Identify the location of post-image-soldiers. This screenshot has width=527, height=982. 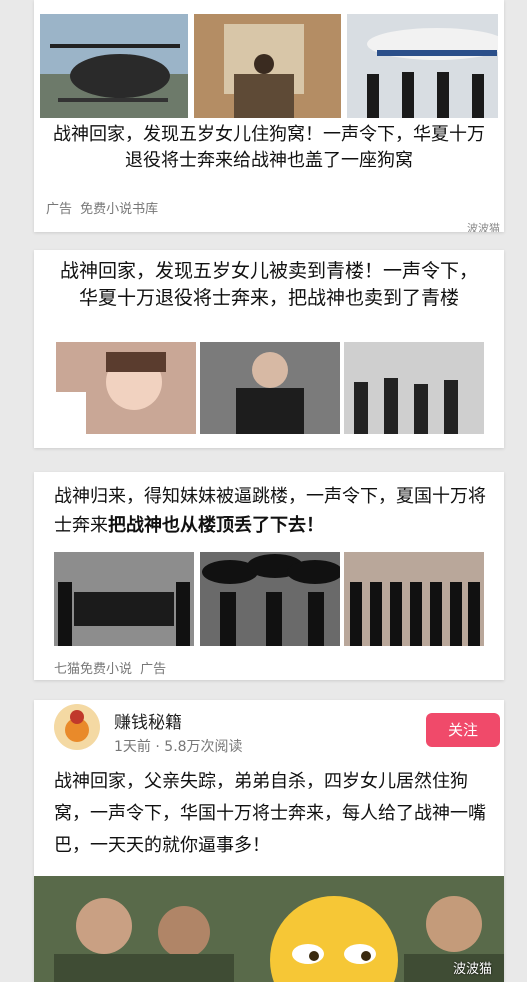
(269, 929).